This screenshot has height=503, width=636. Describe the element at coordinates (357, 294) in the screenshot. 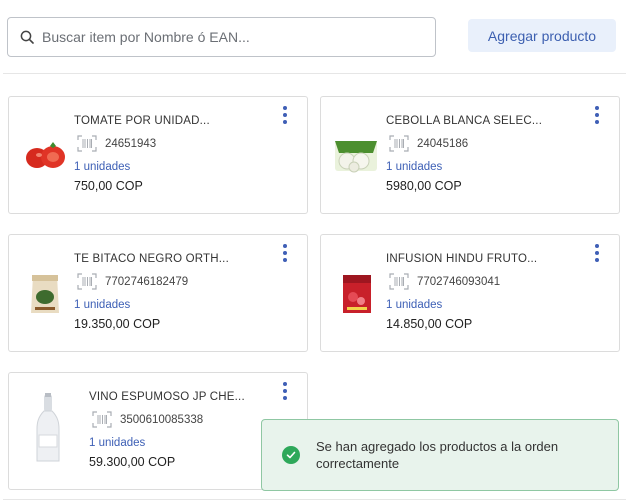

I see `infusion-box-image` at that location.